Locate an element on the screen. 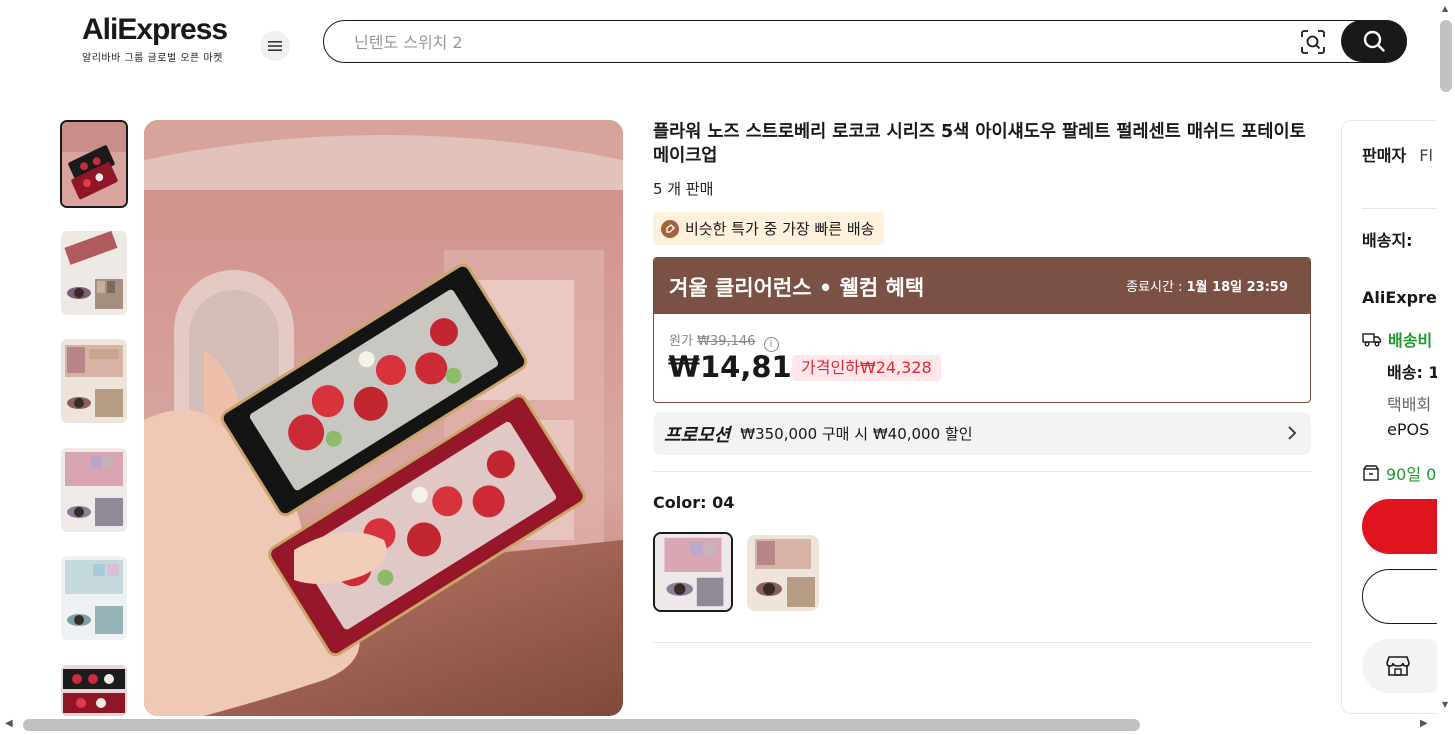 The width and height of the screenshot is (1455, 735). seller-label: 판매자 is located at coordinates (1384, 155).